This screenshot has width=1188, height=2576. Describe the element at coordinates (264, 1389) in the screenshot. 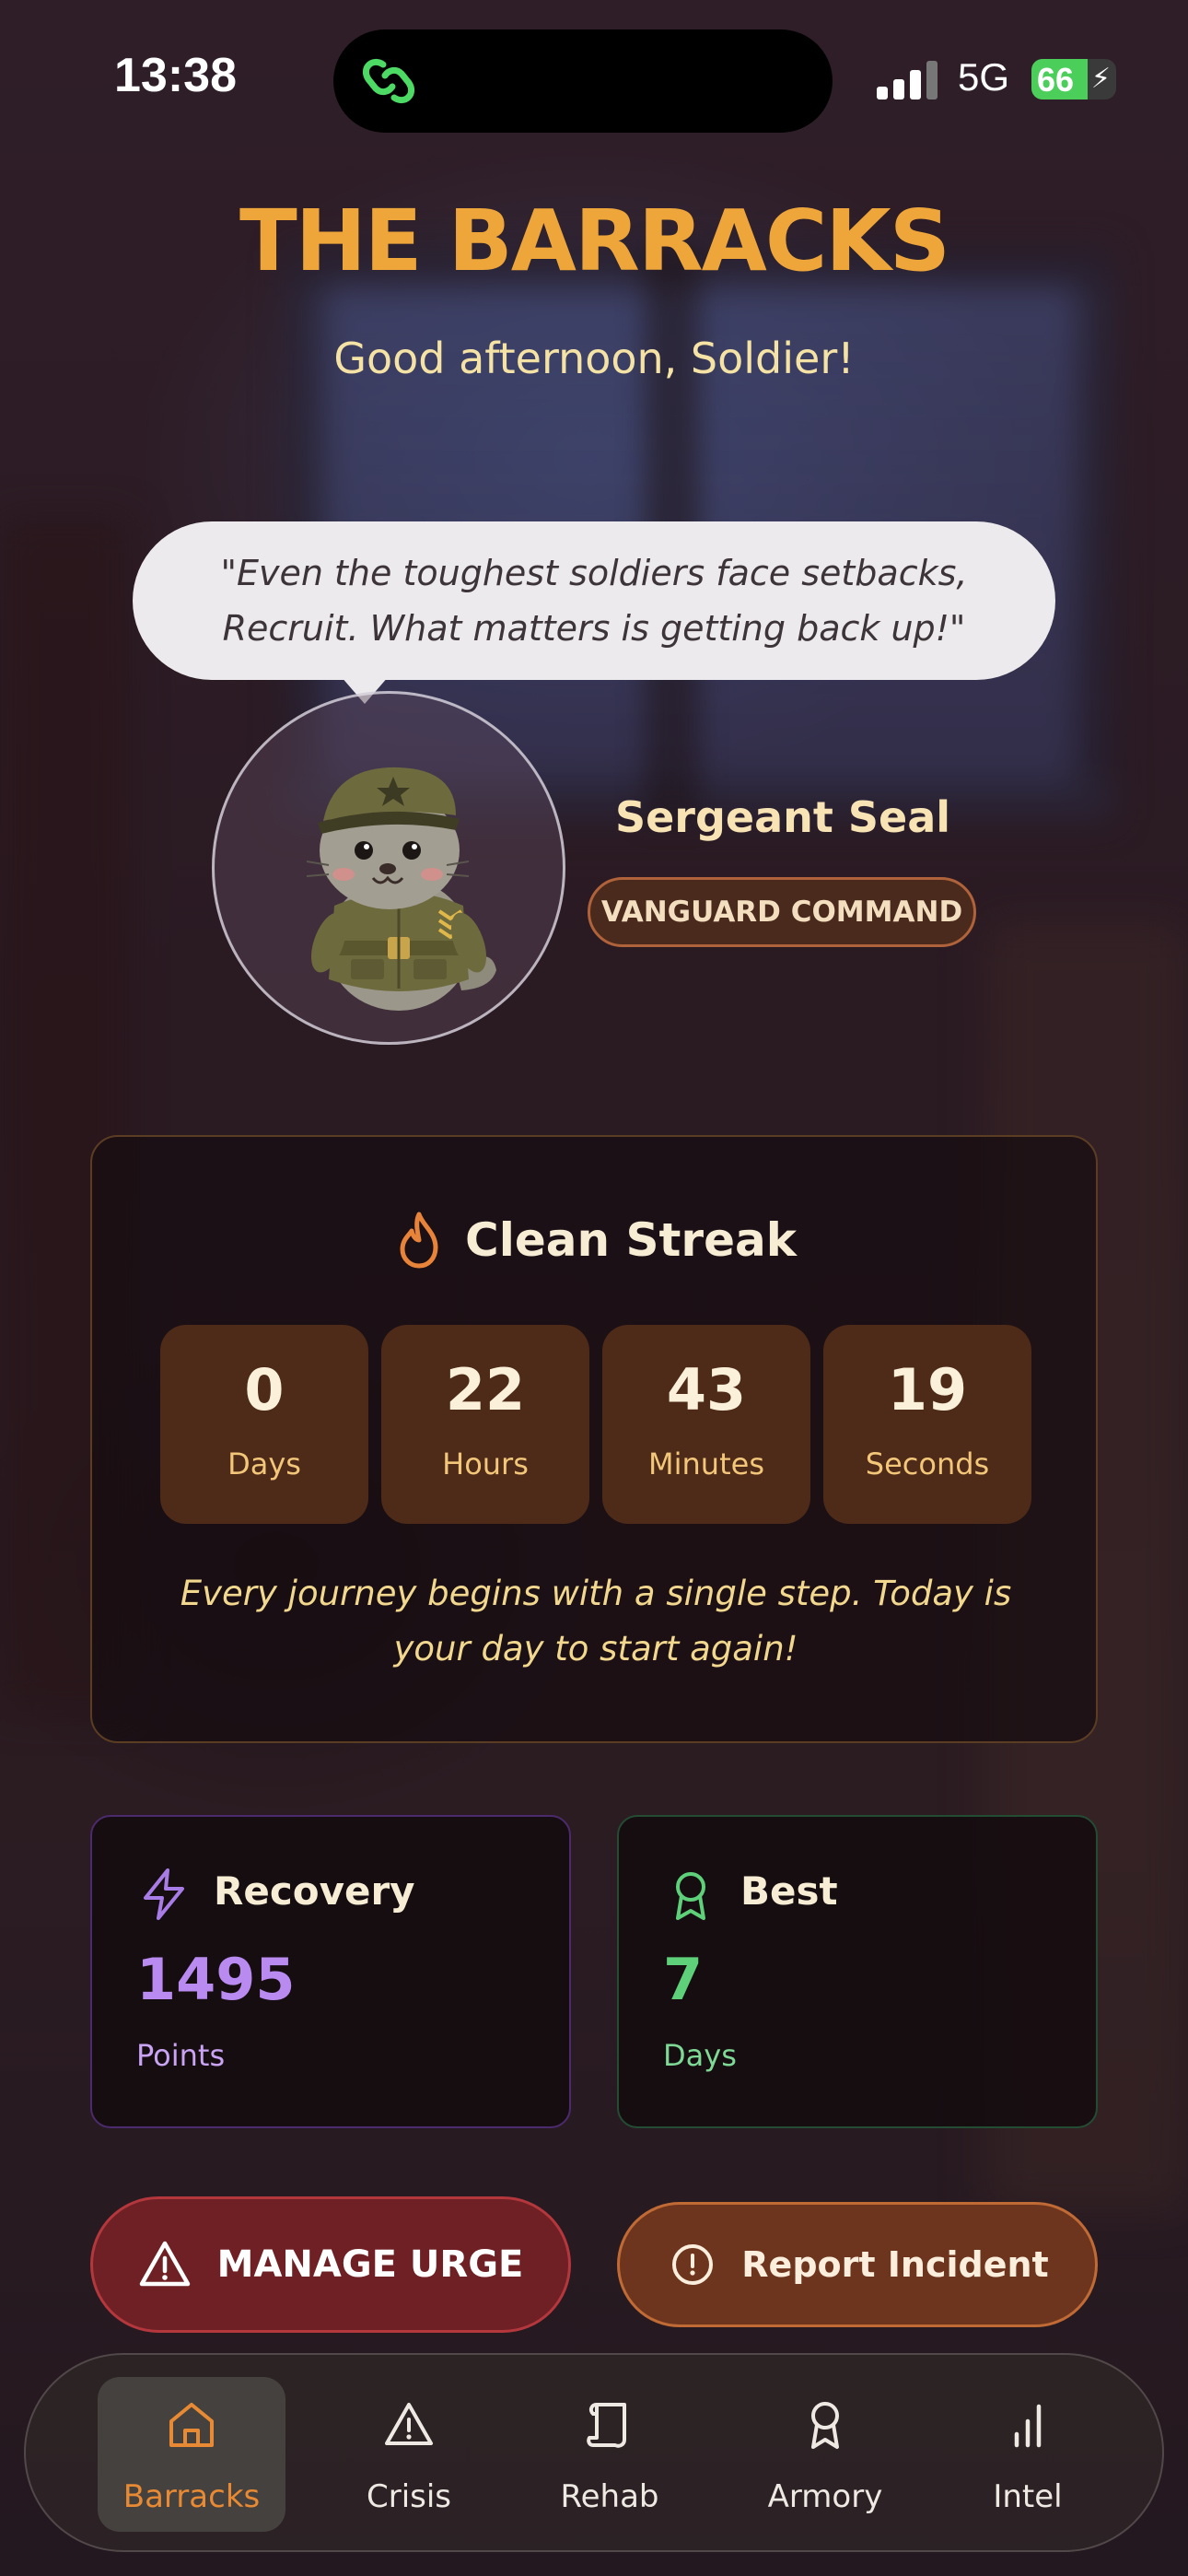

I see `counter-value: 0` at that location.